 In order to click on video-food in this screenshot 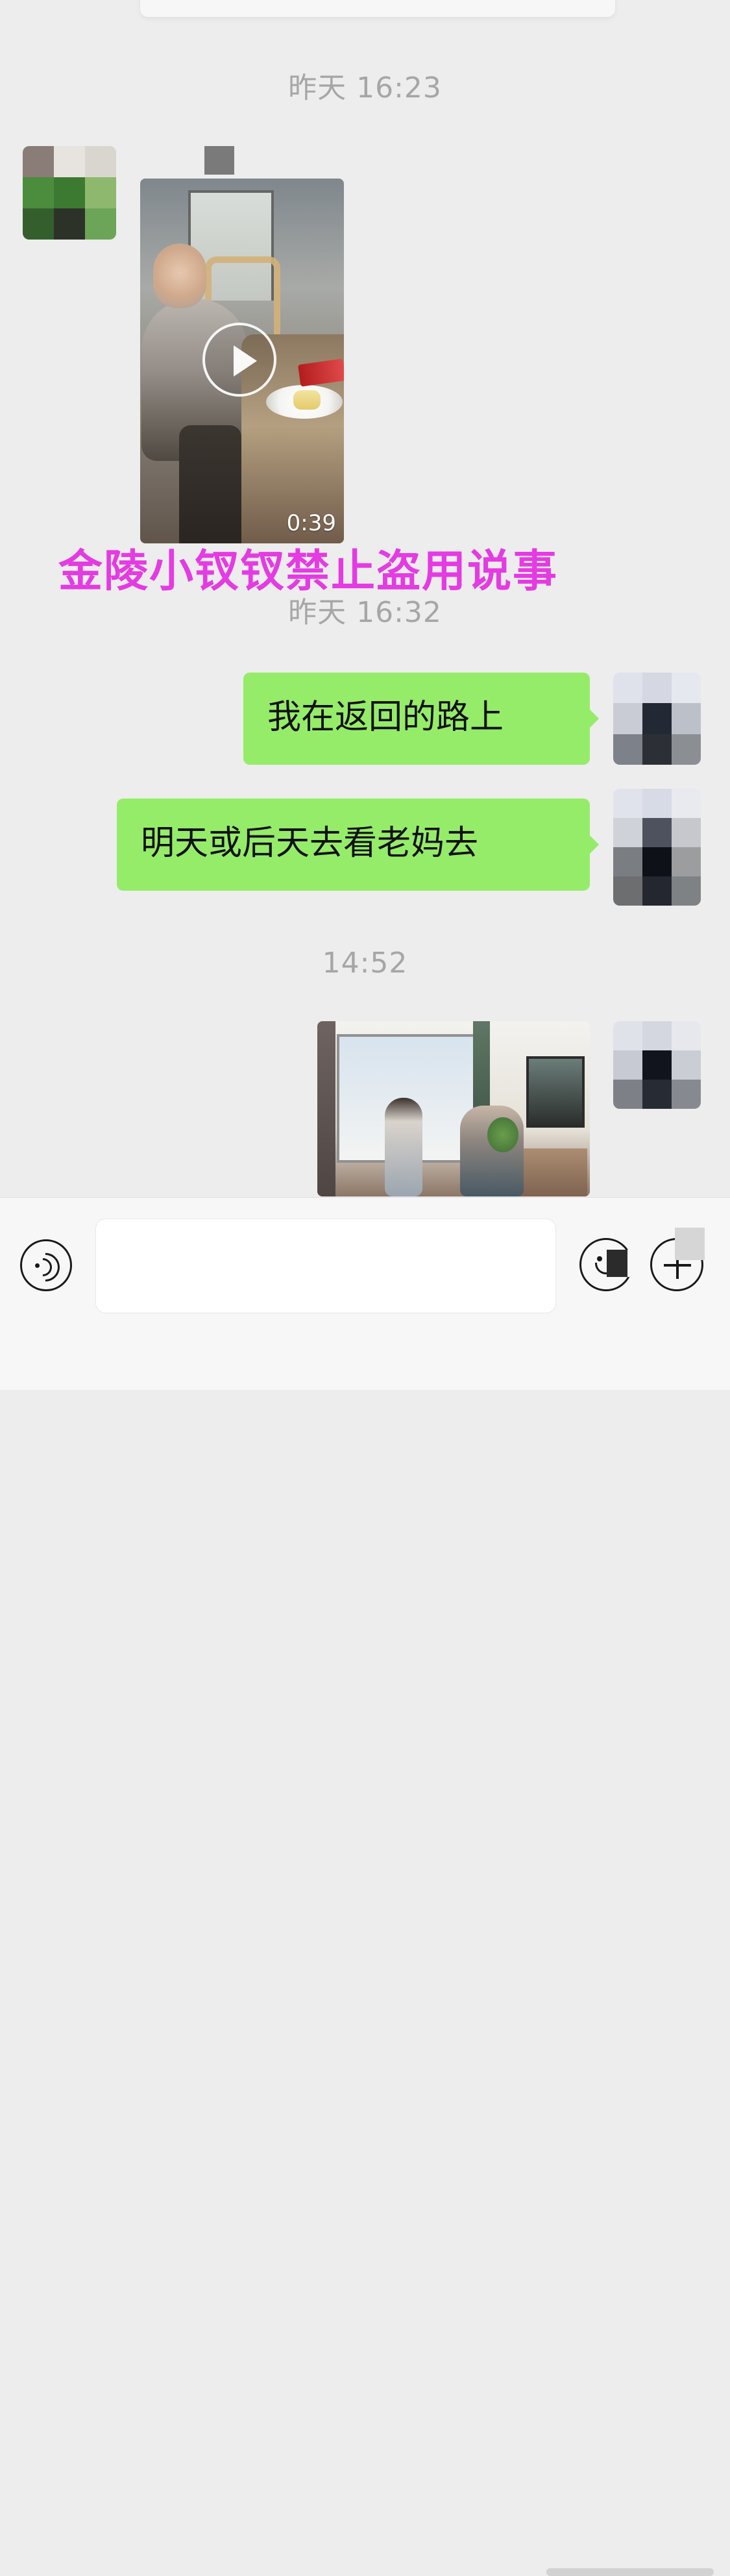, I will do `click(307, 400)`.